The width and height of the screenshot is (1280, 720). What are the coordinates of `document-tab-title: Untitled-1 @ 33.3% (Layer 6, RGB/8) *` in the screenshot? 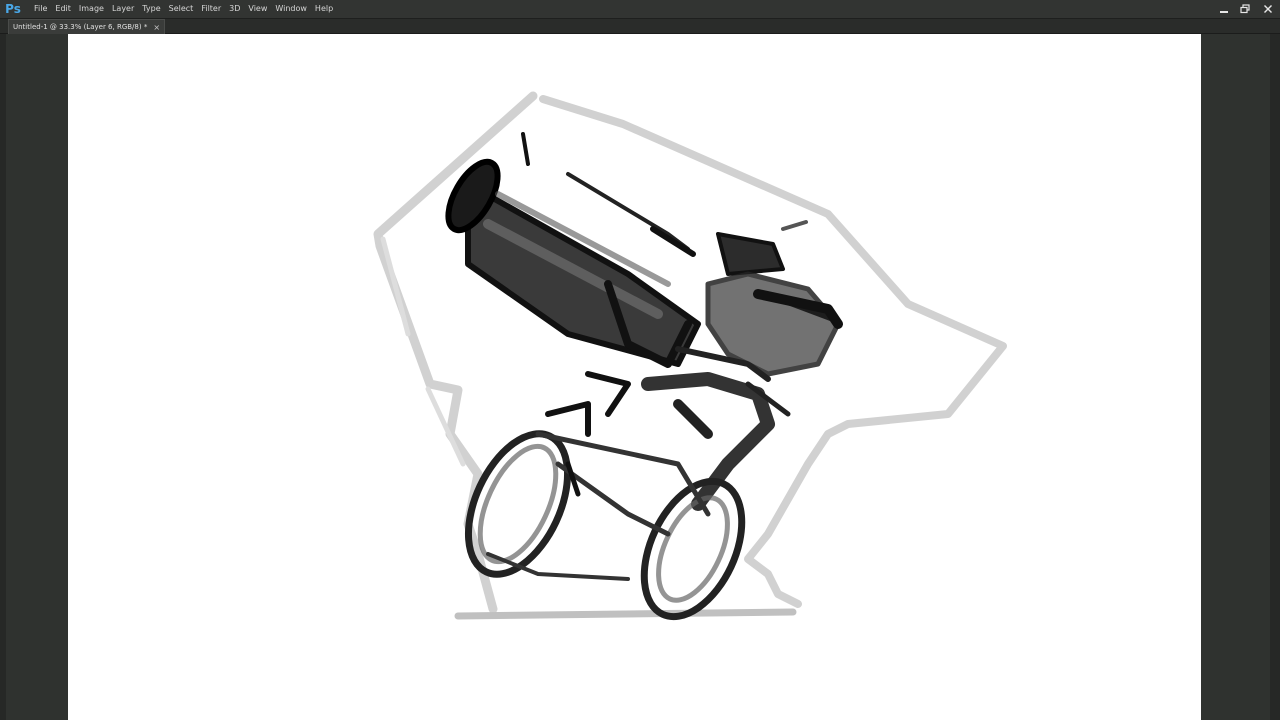 It's located at (80, 27).